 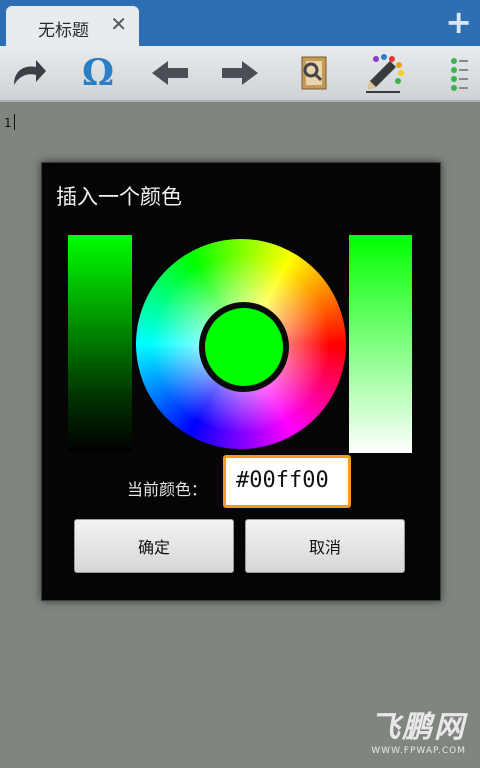 I want to click on forward-button, so click(x=240, y=73).